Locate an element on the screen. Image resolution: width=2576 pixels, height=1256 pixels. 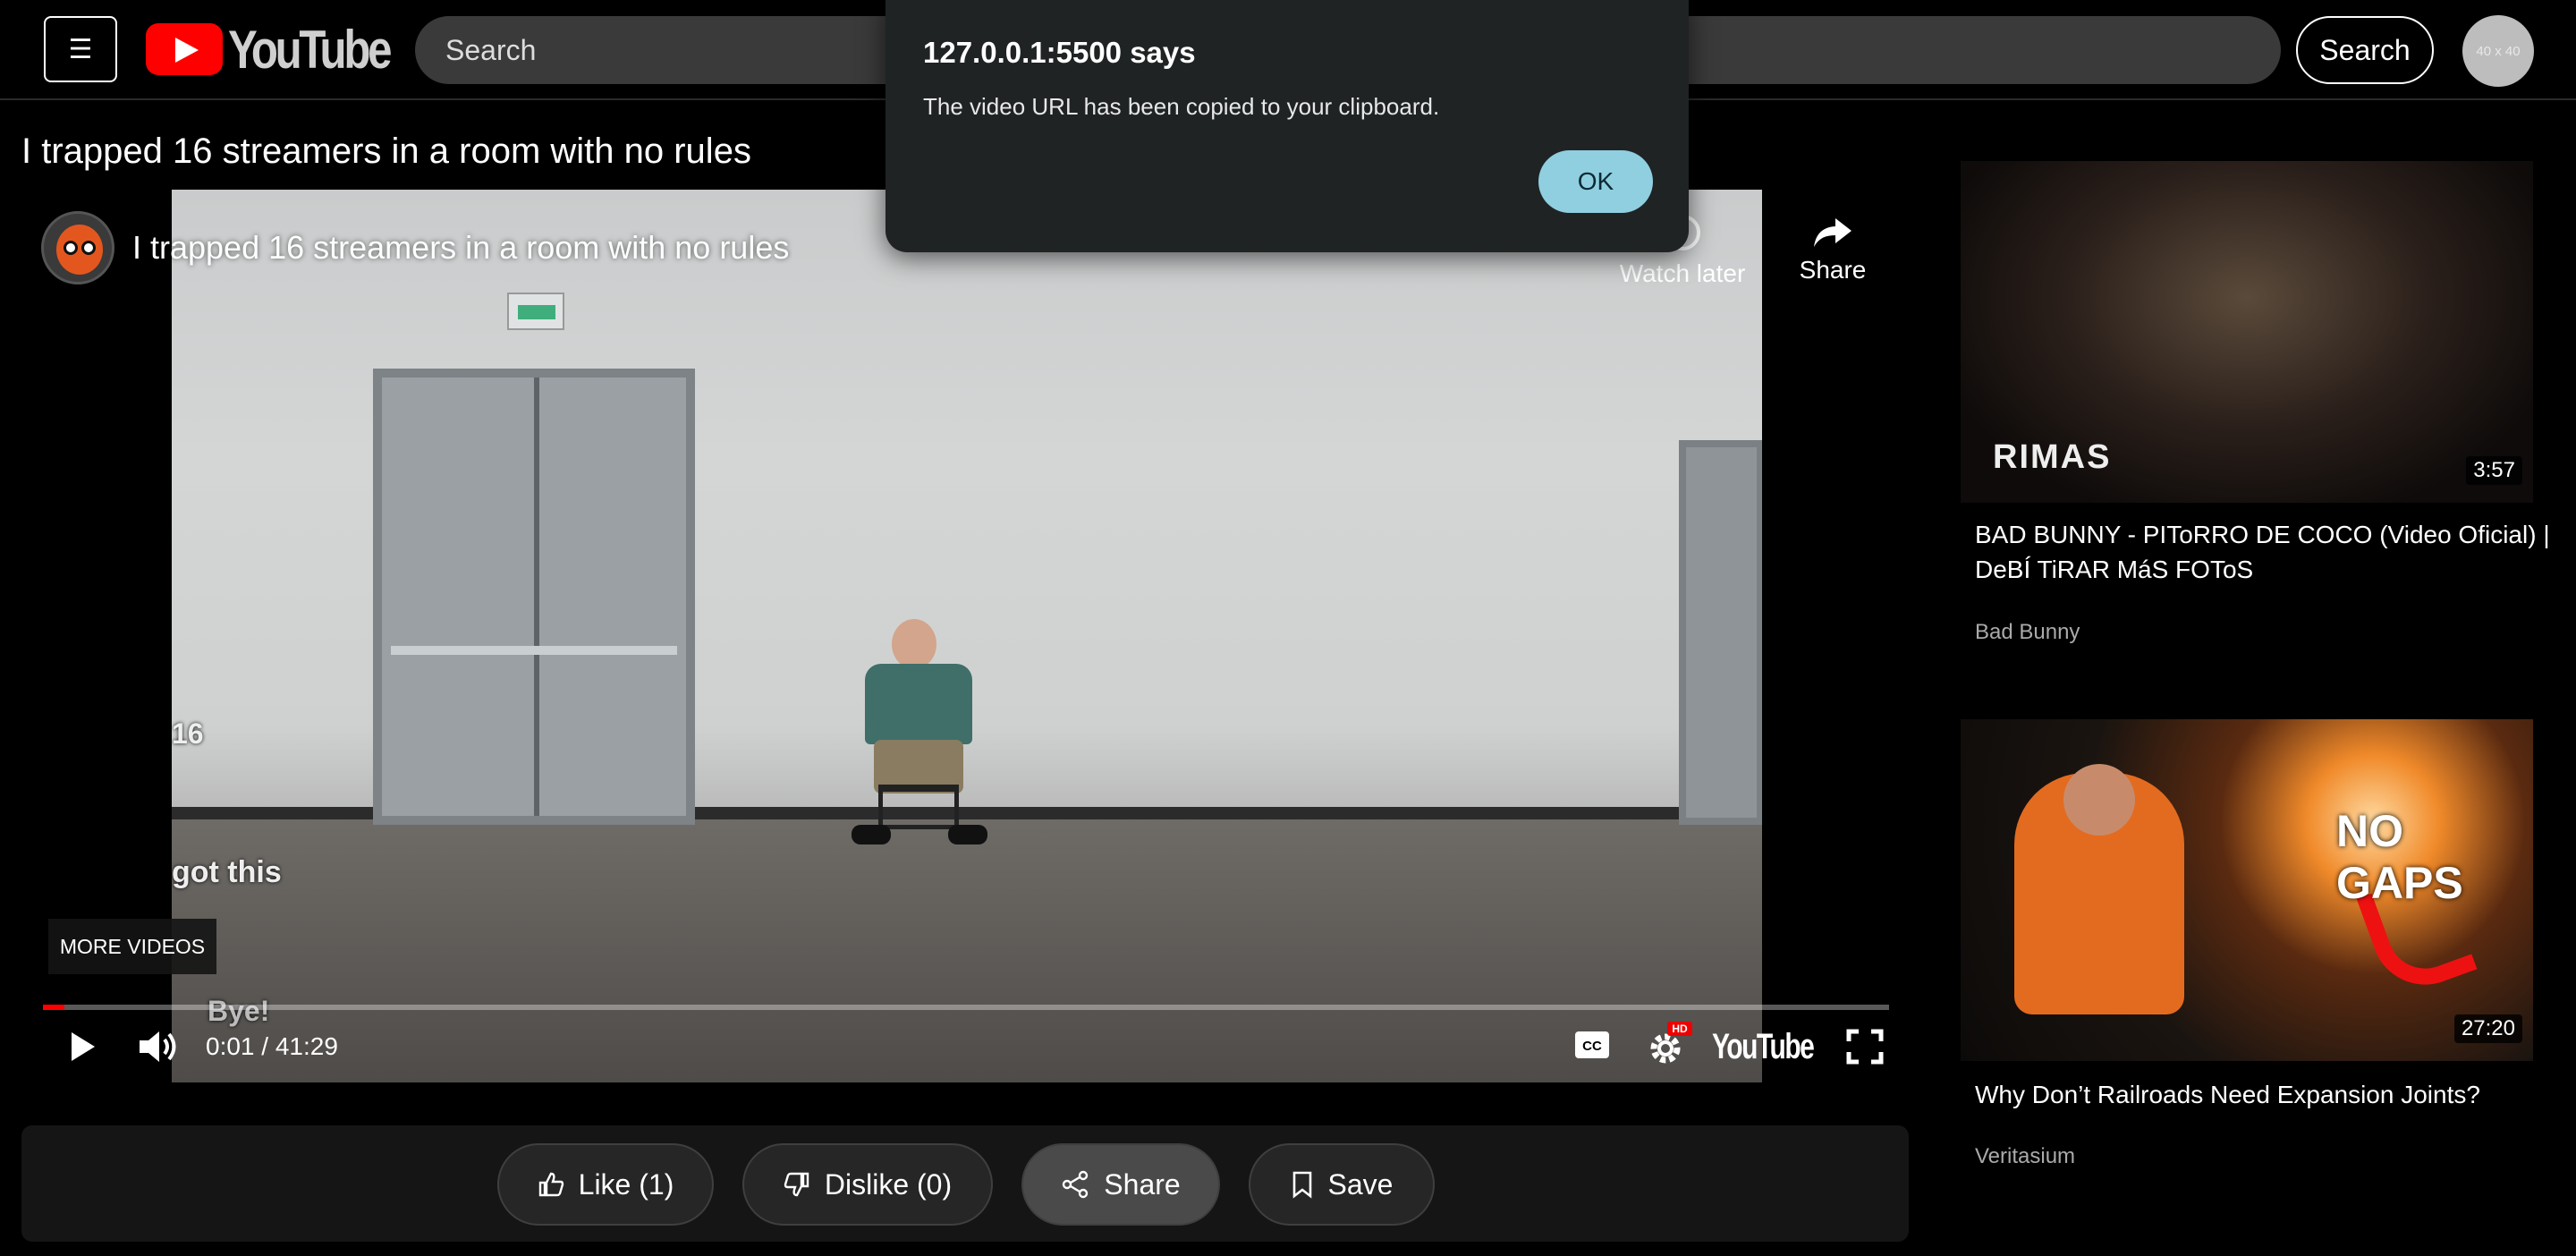
progress-fill is located at coordinates (53, 1008).